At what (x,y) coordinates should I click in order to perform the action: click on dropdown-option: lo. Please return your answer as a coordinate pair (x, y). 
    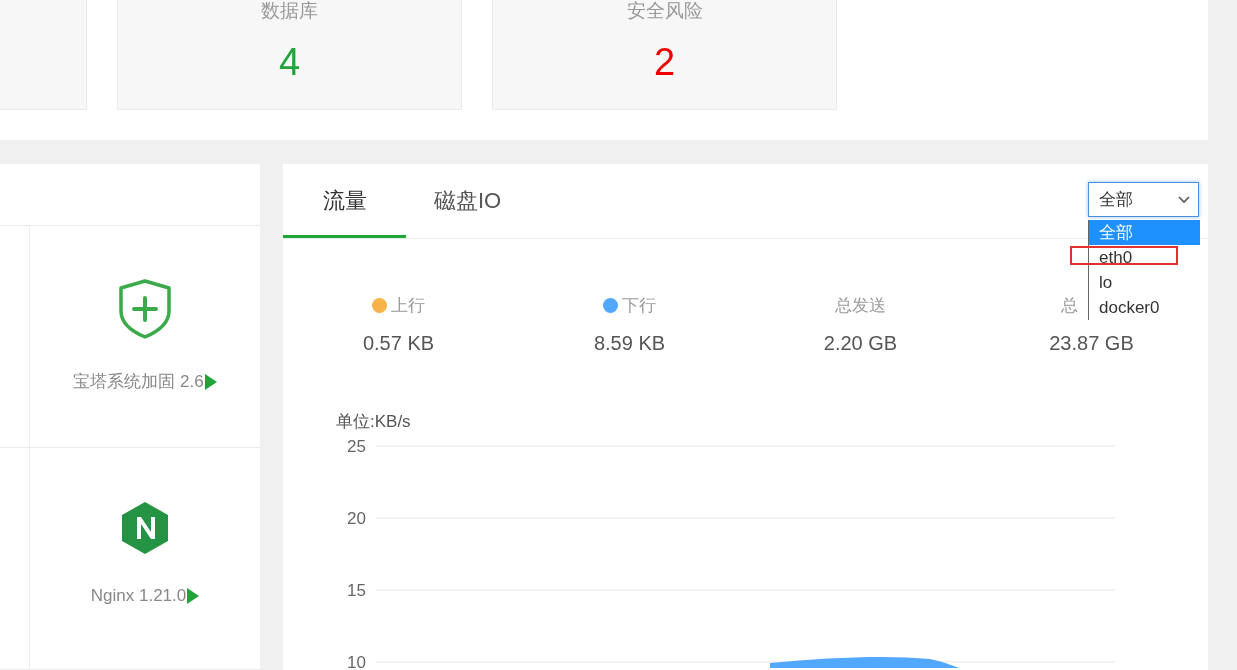
    Looking at the image, I should click on (1144, 282).